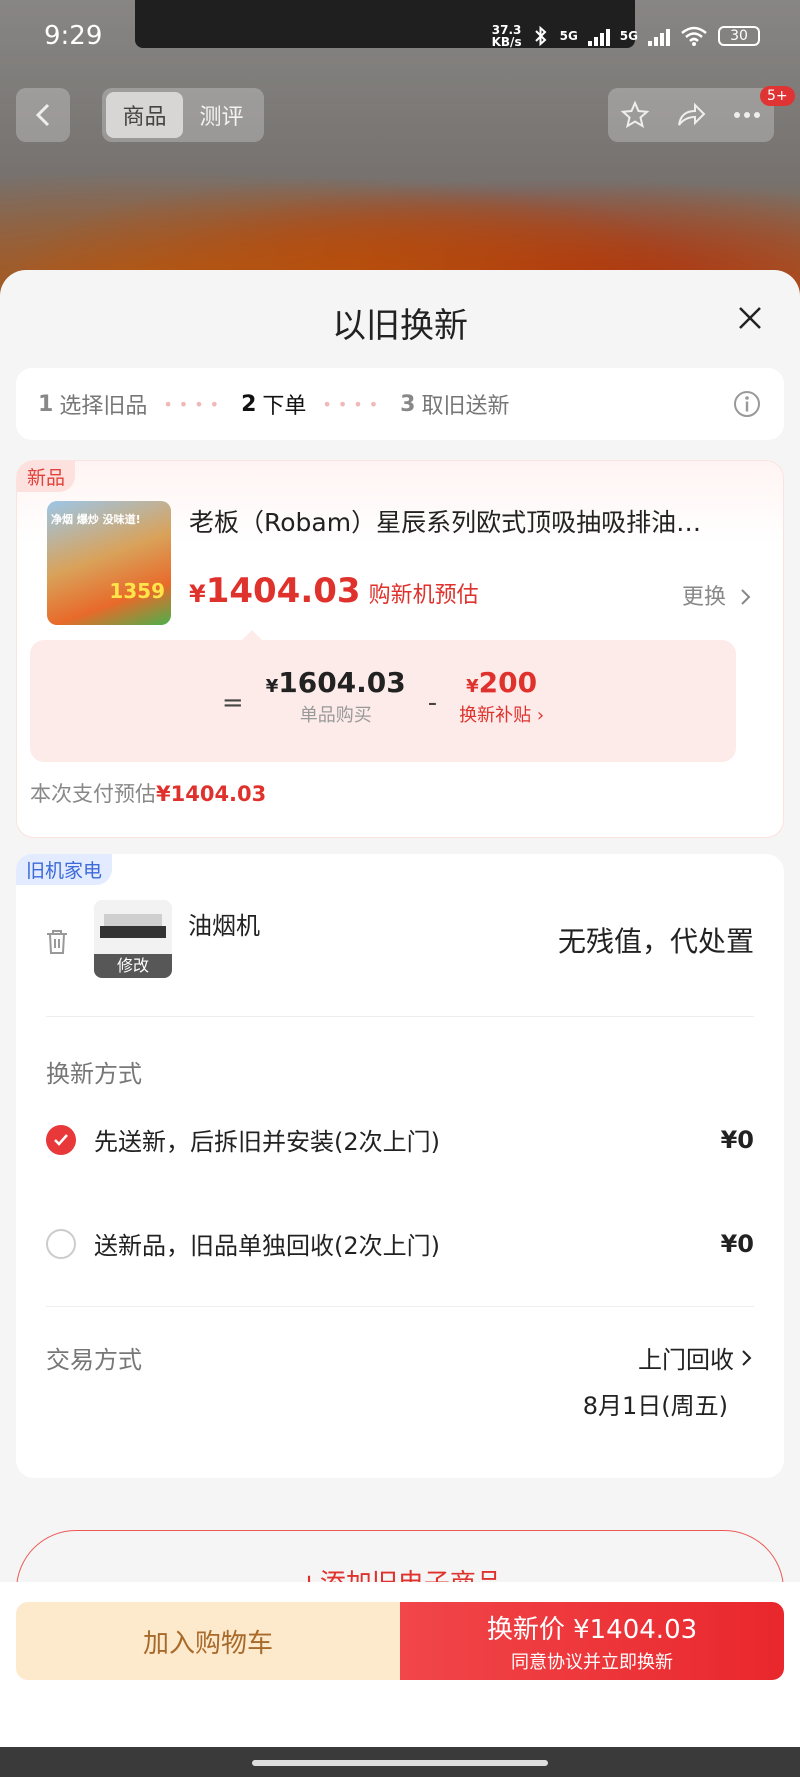  Describe the element at coordinates (750, 318) in the screenshot. I see `close-icon` at that location.